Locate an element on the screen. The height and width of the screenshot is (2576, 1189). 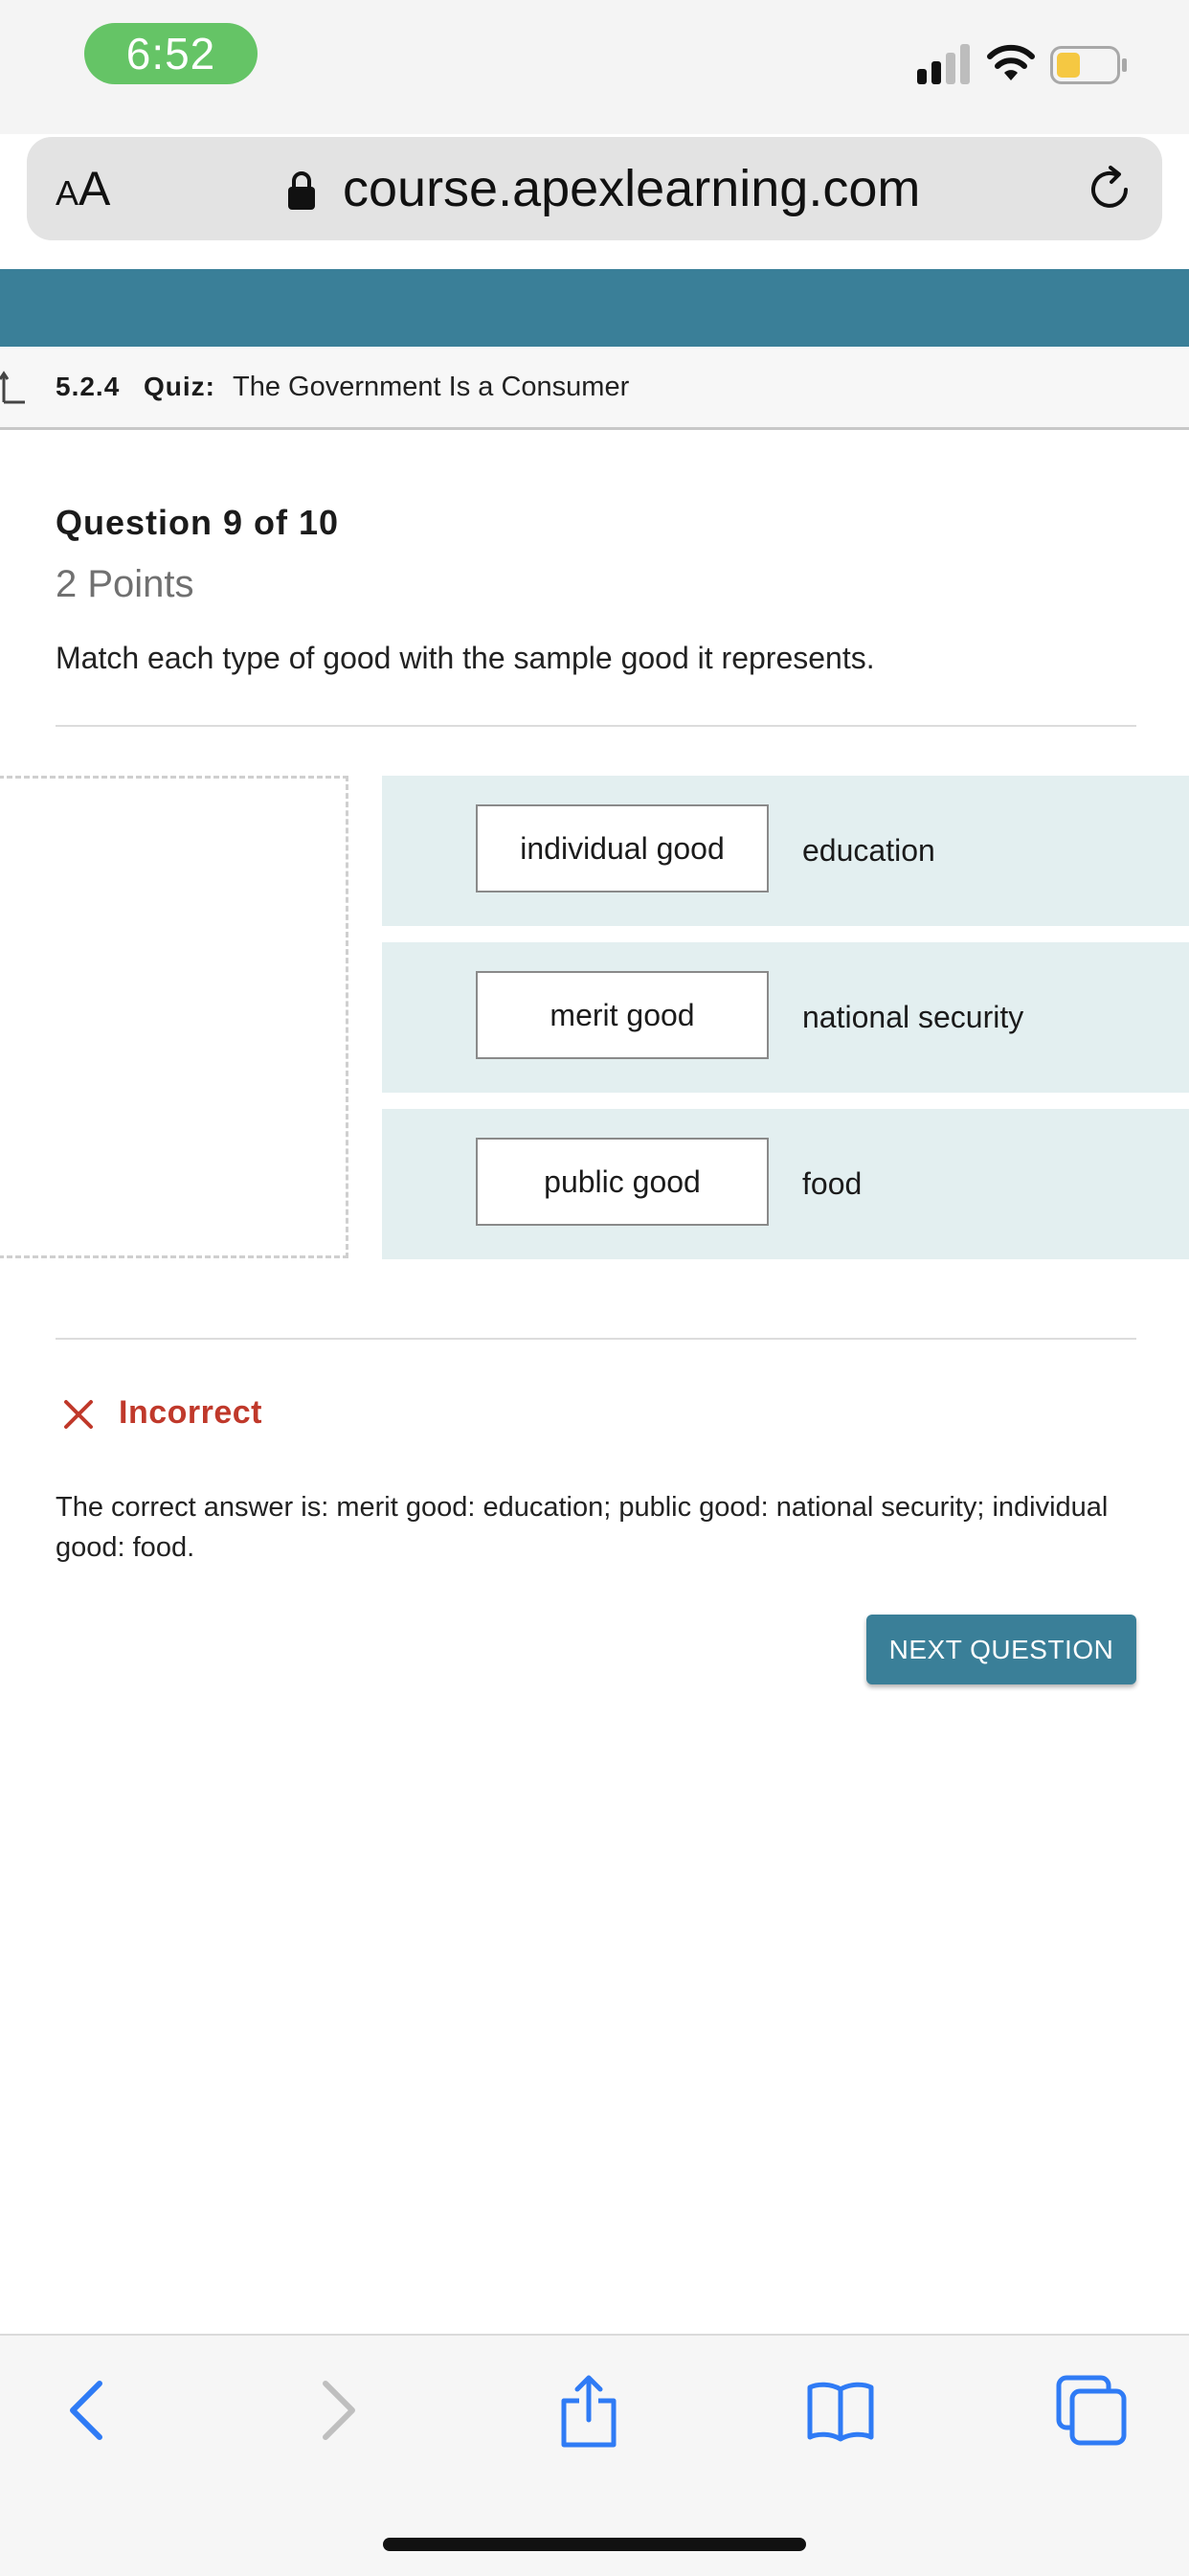
site-header-banner is located at coordinates (594, 308).